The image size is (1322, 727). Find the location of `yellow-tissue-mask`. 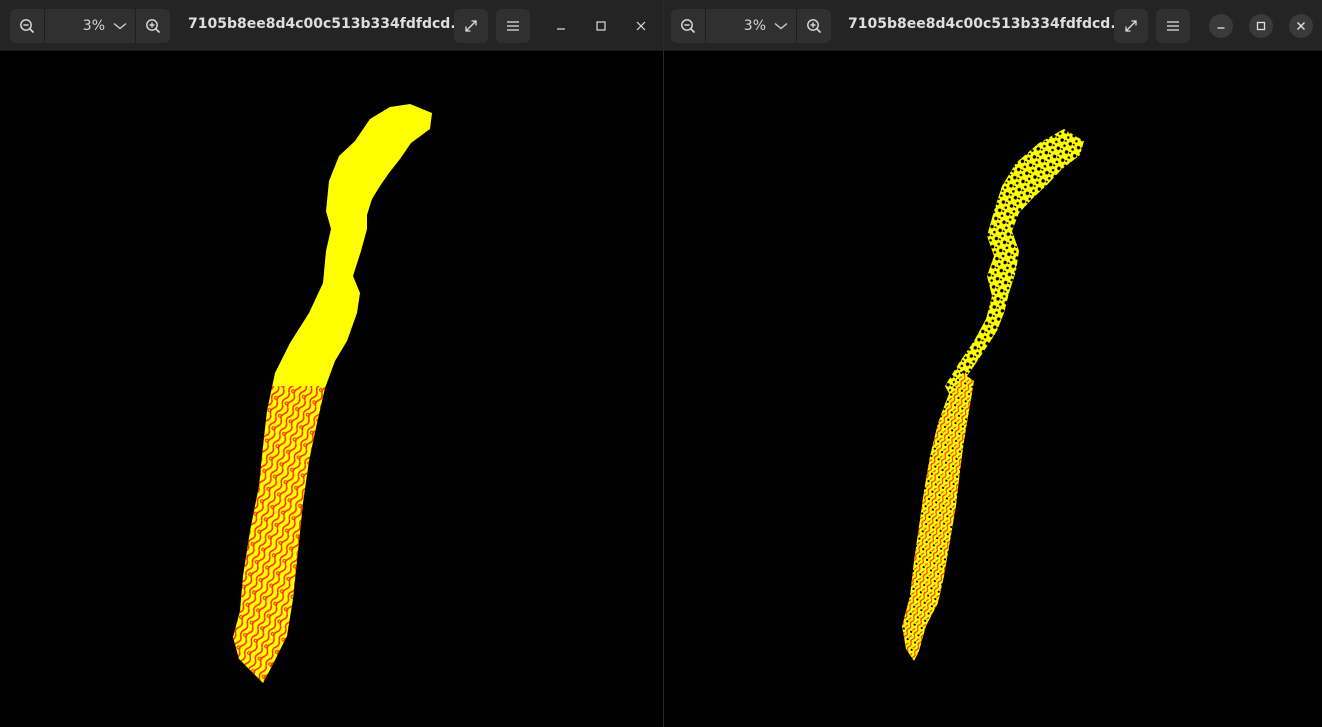

yellow-tissue-mask is located at coordinates (993, 395).